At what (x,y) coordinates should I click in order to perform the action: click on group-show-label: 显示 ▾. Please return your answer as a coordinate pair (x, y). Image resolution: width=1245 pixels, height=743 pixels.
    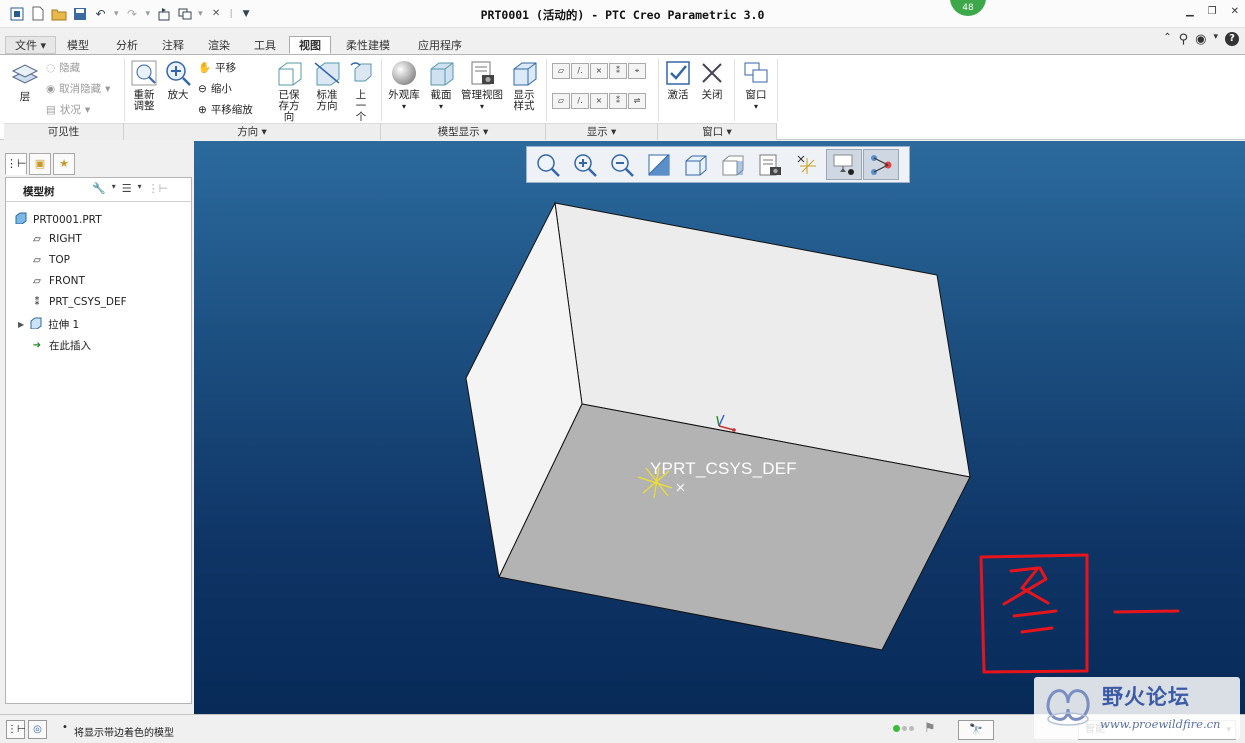
    Looking at the image, I should click on (602, 131).